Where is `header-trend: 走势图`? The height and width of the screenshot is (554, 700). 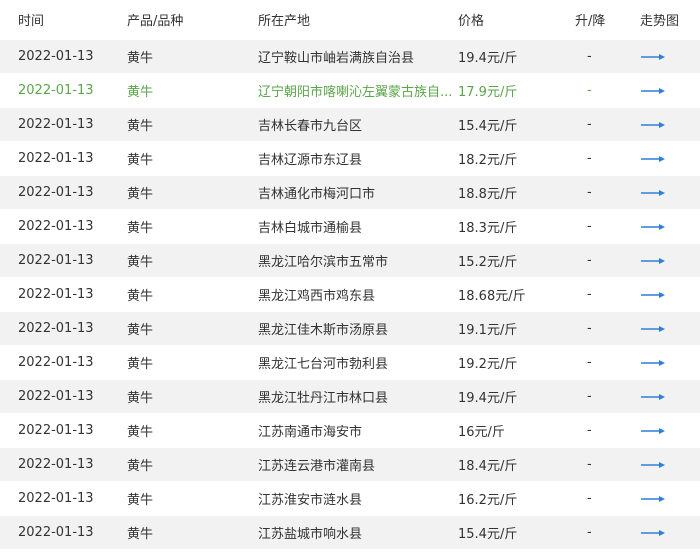 header-trend: 走势图 is located at coordinates (660, 21).